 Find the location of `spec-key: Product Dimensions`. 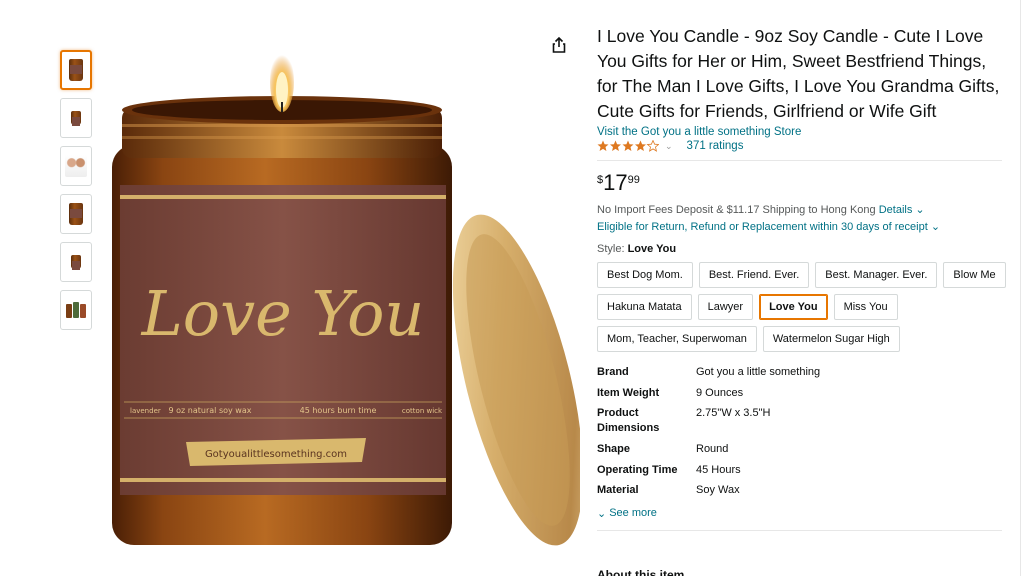

spec-key: Product Dimensions is located at coordinates (628, 420).